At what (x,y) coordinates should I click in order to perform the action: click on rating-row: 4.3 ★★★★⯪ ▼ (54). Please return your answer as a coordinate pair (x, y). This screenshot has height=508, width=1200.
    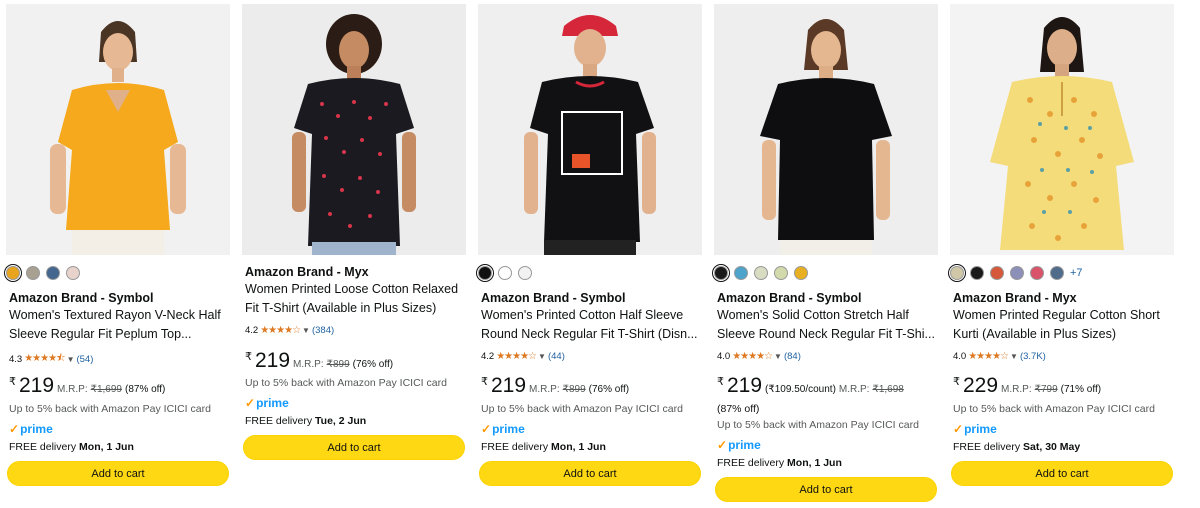
    Looking at the image, I should click on (51, 359).